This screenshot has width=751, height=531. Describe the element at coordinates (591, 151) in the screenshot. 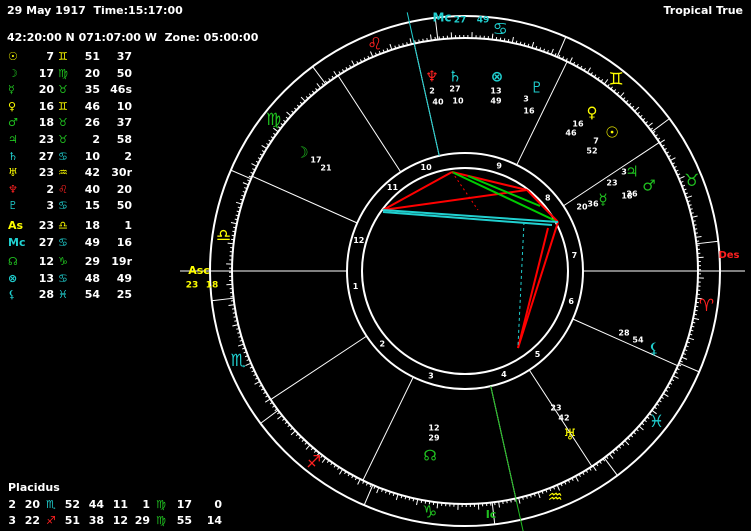

I see `sun-minute: 52` at that location.